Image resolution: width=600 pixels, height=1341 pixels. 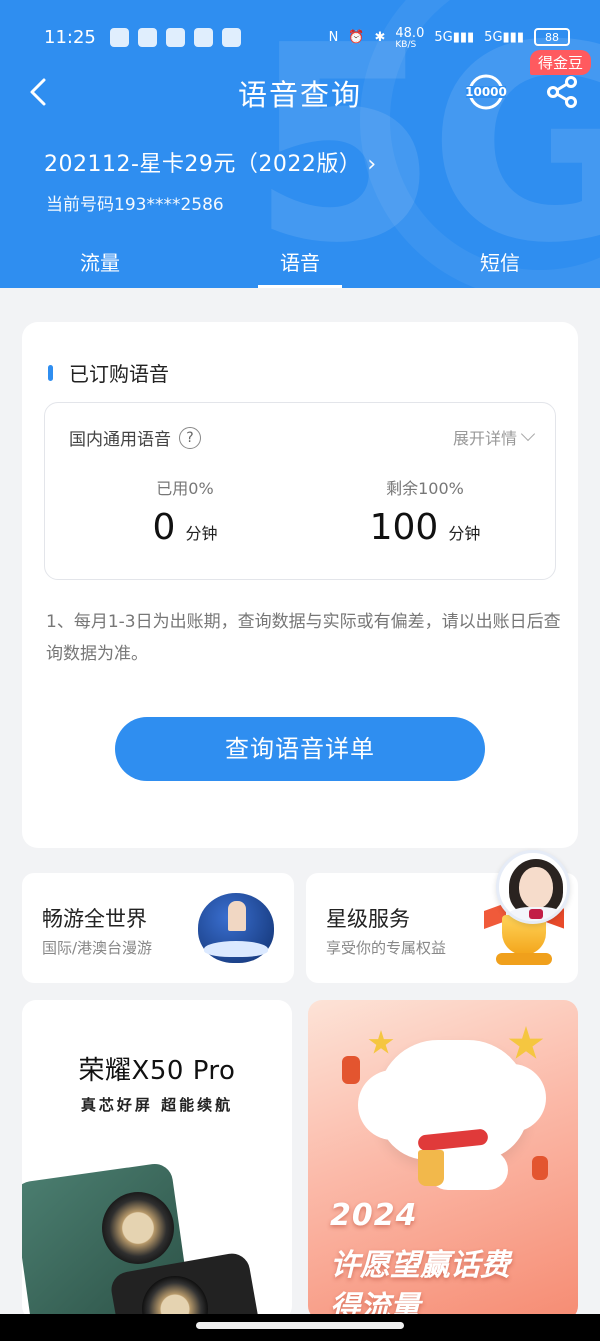 What do you see at coordinates (431, 1168) in the screenshot?
I see `cup-icon` at bounding box center [431, 1168].